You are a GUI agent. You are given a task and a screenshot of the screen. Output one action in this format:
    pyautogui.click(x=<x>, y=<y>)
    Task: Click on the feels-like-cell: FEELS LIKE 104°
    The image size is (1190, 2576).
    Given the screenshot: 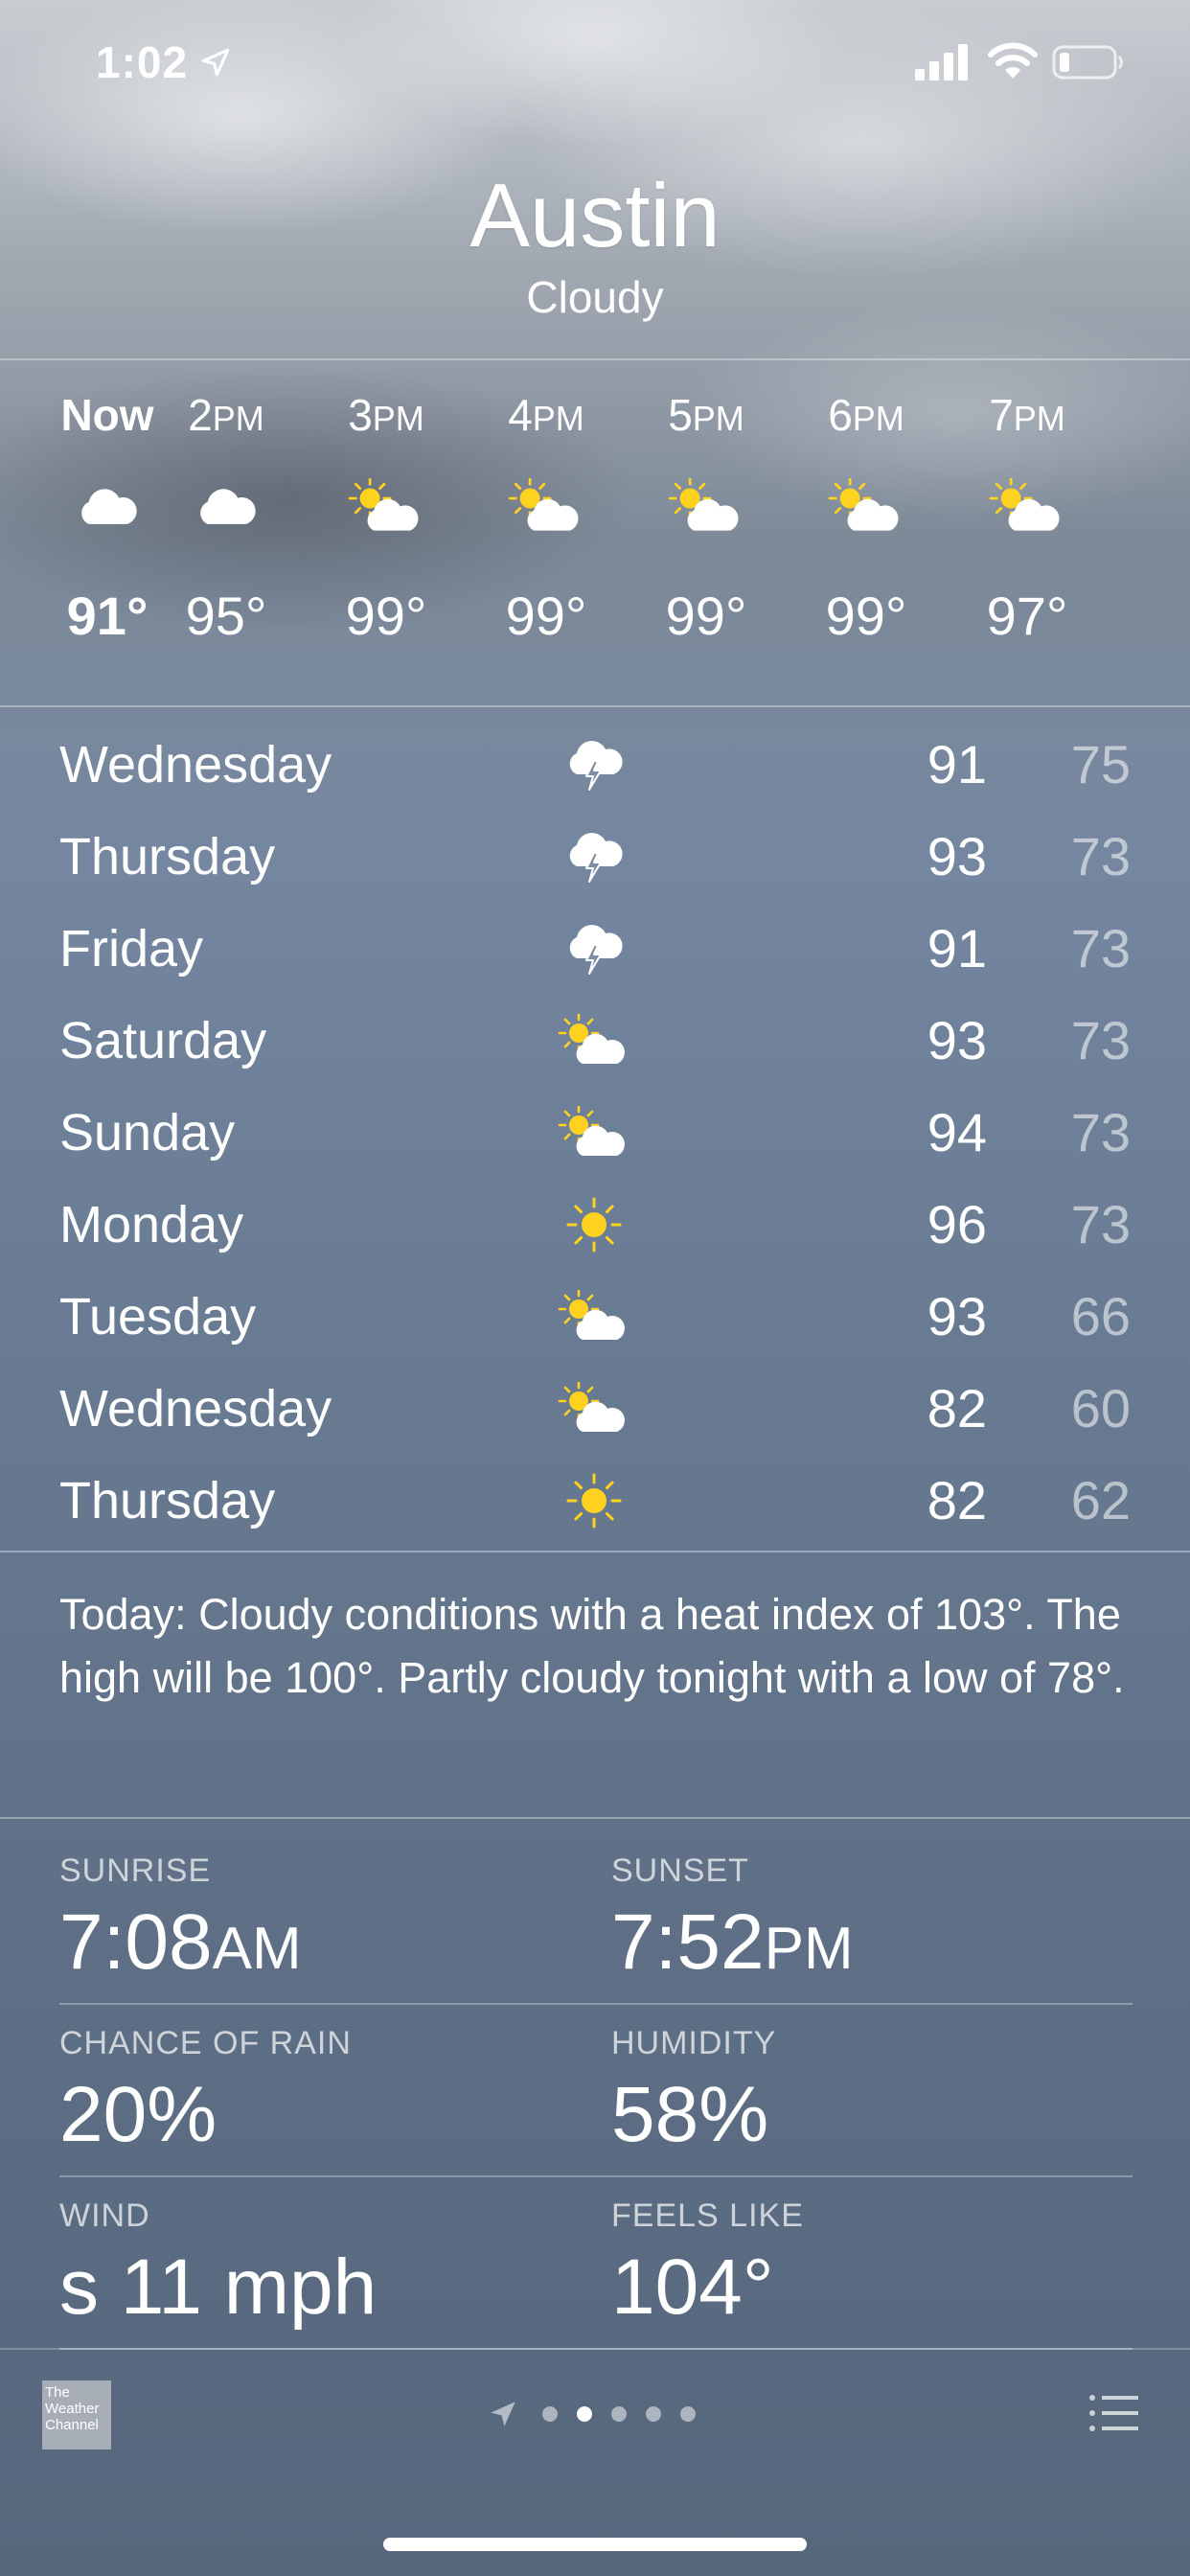 What is the action you would take?
    pyautogui.click(x=880, y=2261)
    